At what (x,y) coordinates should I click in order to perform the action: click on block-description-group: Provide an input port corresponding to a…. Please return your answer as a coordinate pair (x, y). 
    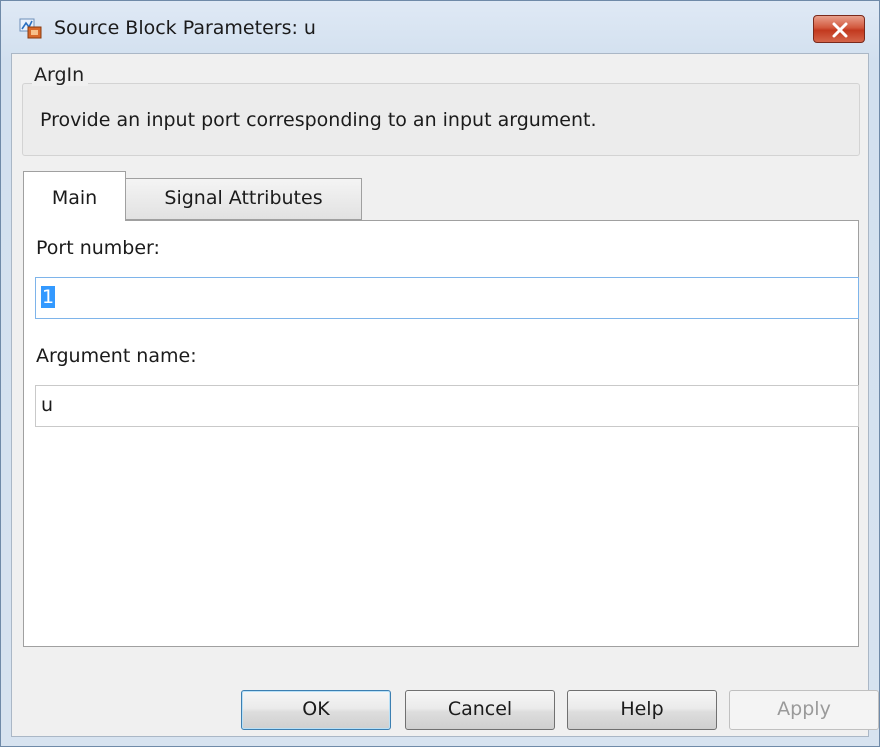
    Looking at the image, I should click on (441, 119).